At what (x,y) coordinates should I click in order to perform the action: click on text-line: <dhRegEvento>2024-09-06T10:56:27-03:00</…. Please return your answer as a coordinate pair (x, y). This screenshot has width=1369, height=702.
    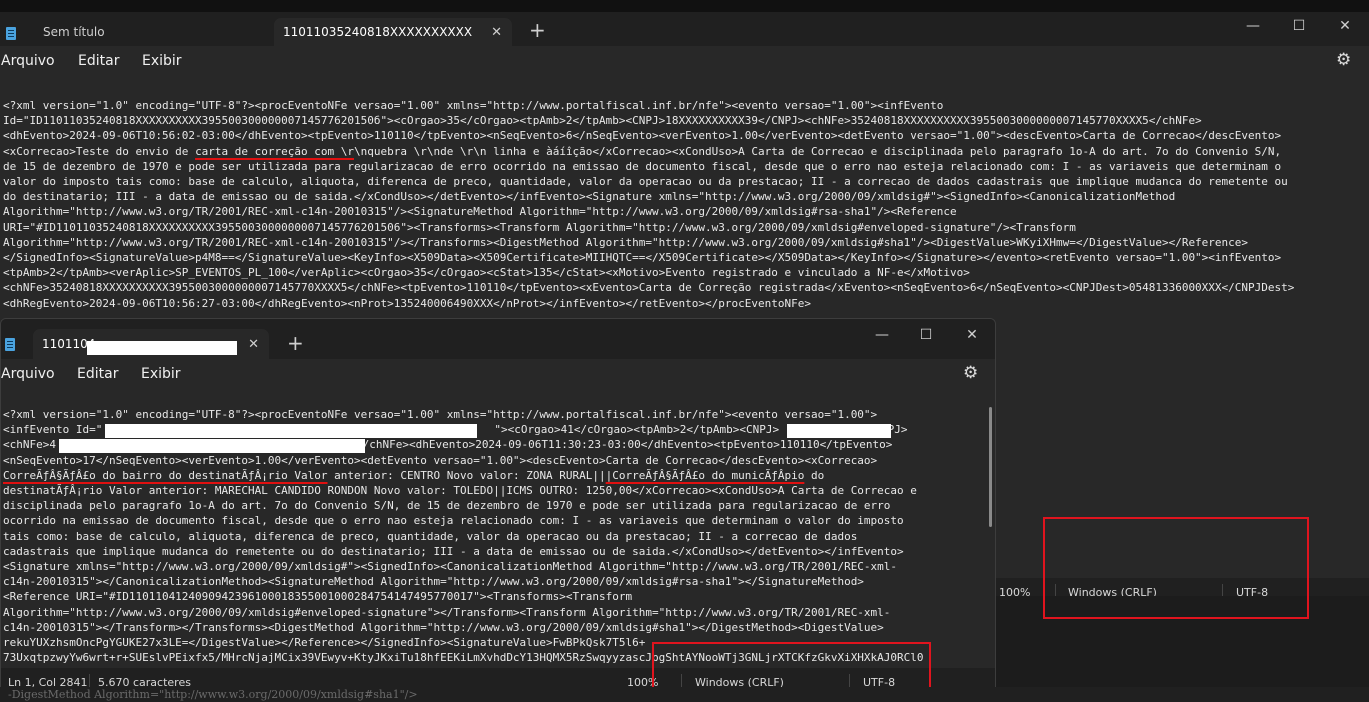
    Looking at the image, I should click on (407, 303).